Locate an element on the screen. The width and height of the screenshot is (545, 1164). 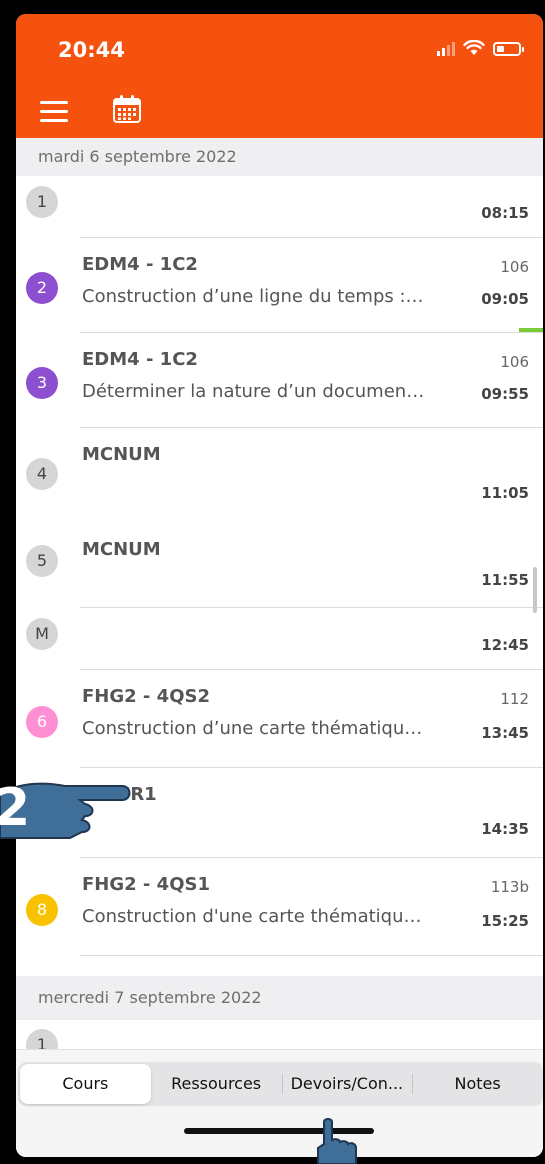
segmented-control: Cours Ressources Devoirs/Con... Notes is located at coordinates (280, 1084).